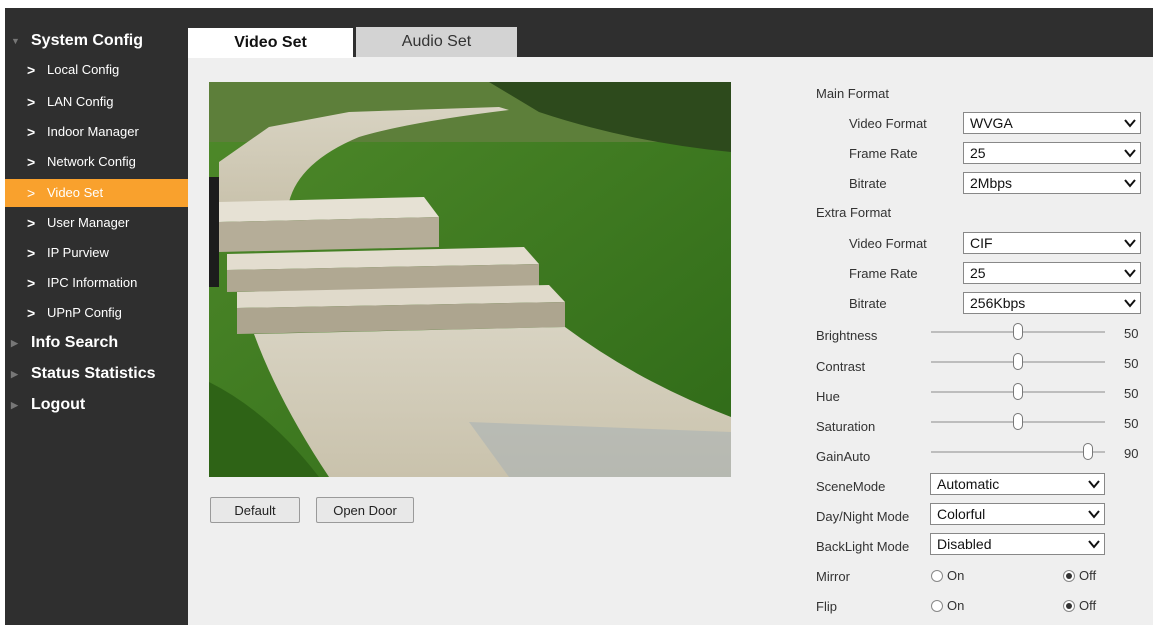 Image resolution: width=1153 pixels, height=625 pixels. Describe the element at coordinates (852, 93) in the screenshot. I see `main-format-title: Main Format` at that location.